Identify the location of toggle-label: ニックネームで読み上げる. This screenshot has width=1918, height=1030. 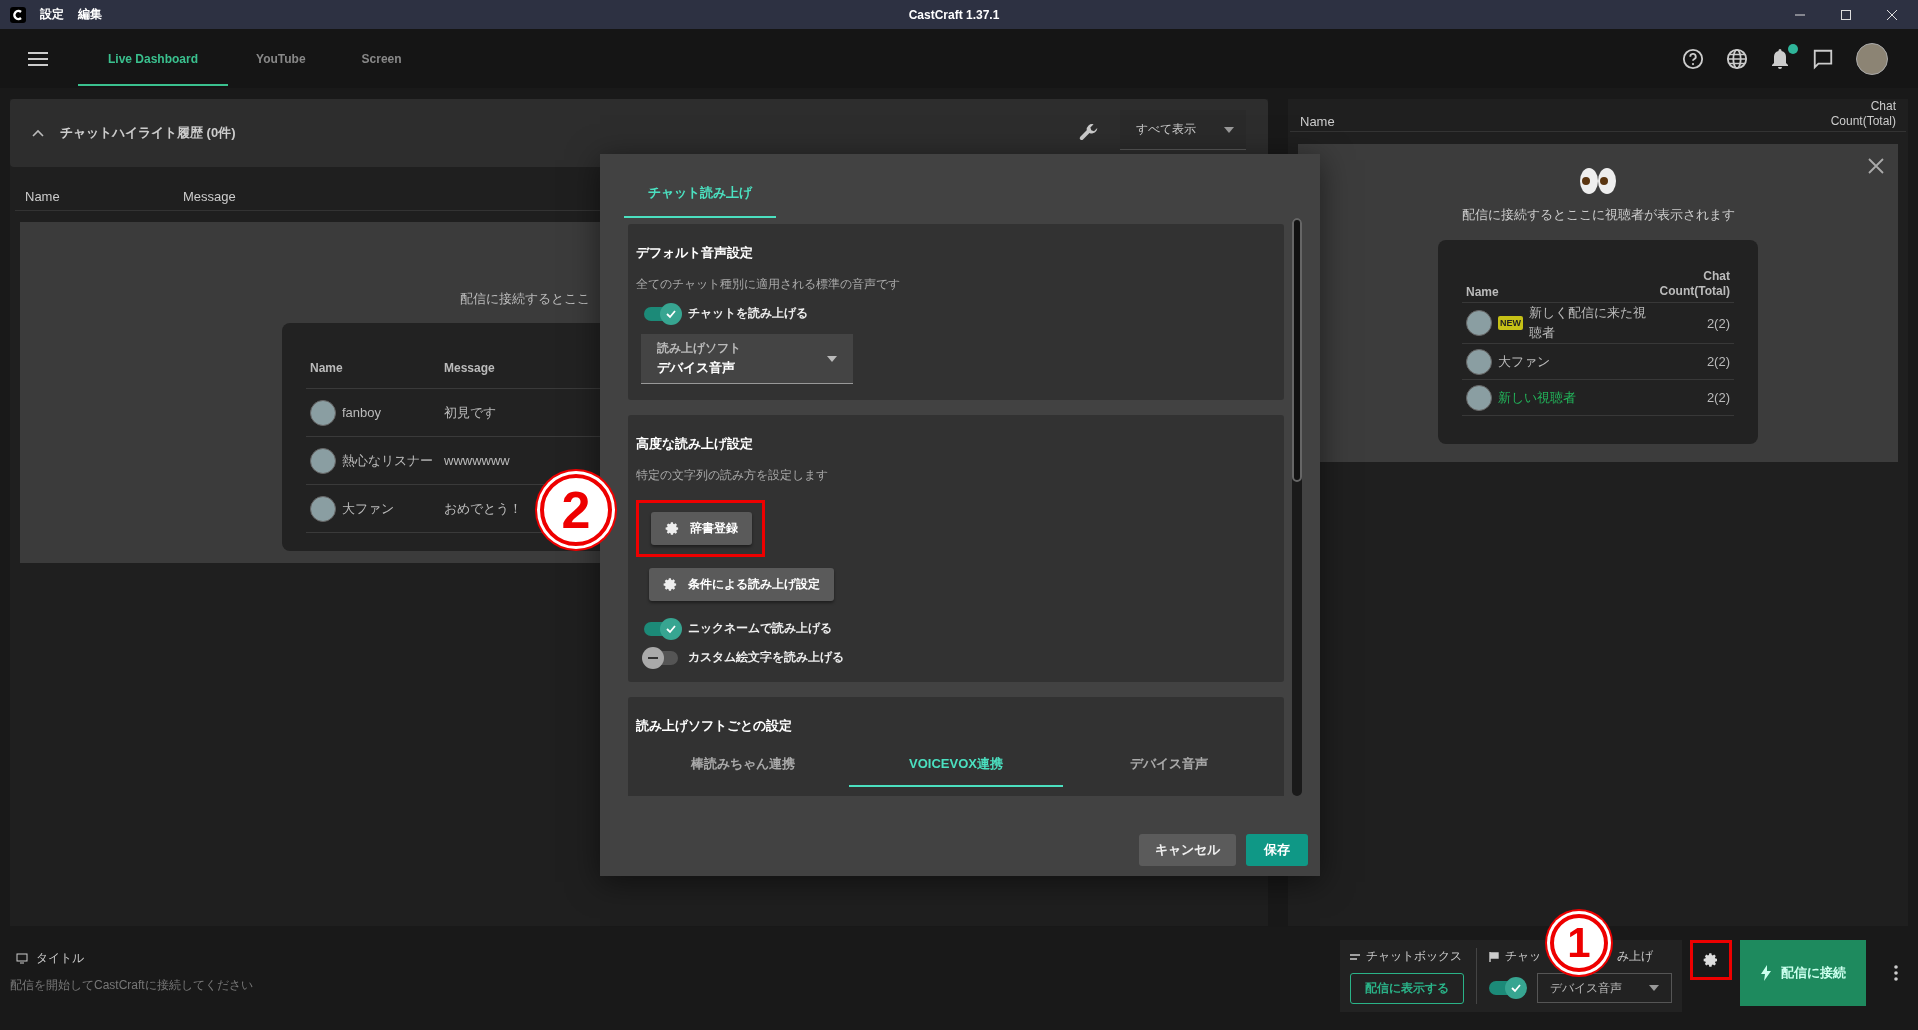
(760, 628).